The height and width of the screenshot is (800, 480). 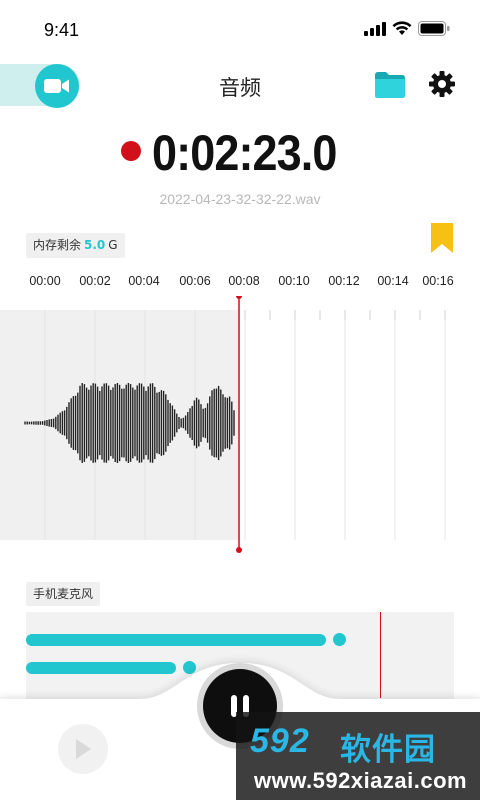 What do you see at coordinates (240, 199) in the screenshot?
I see `recording-filename: 2022-04-23-32-32-22.wav` at bounding box center [240, 199].